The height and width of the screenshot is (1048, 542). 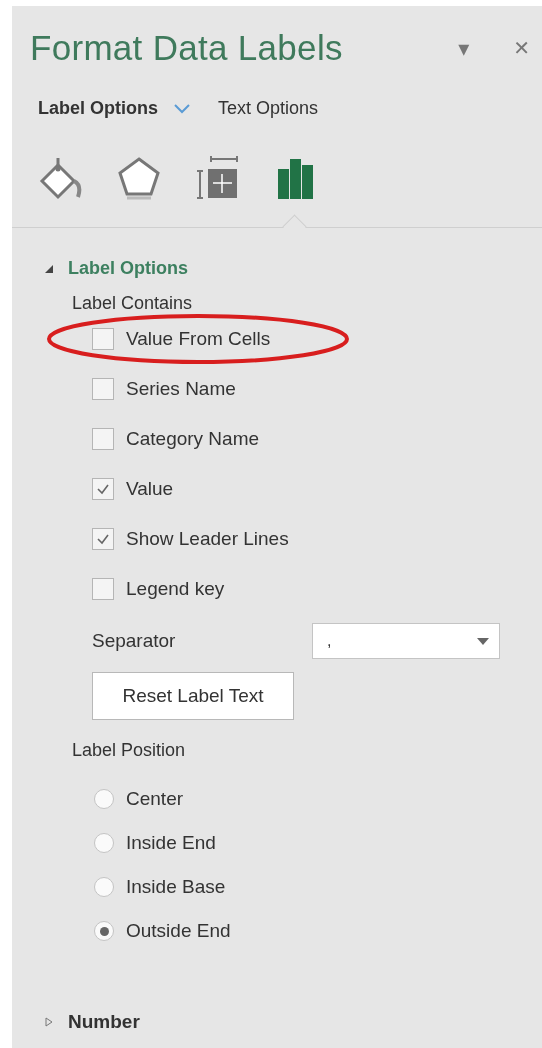 What do you see at coordinates (217, 178) in the screenshot?
I see `size-properties-icon` at bounding box center [217, 178].